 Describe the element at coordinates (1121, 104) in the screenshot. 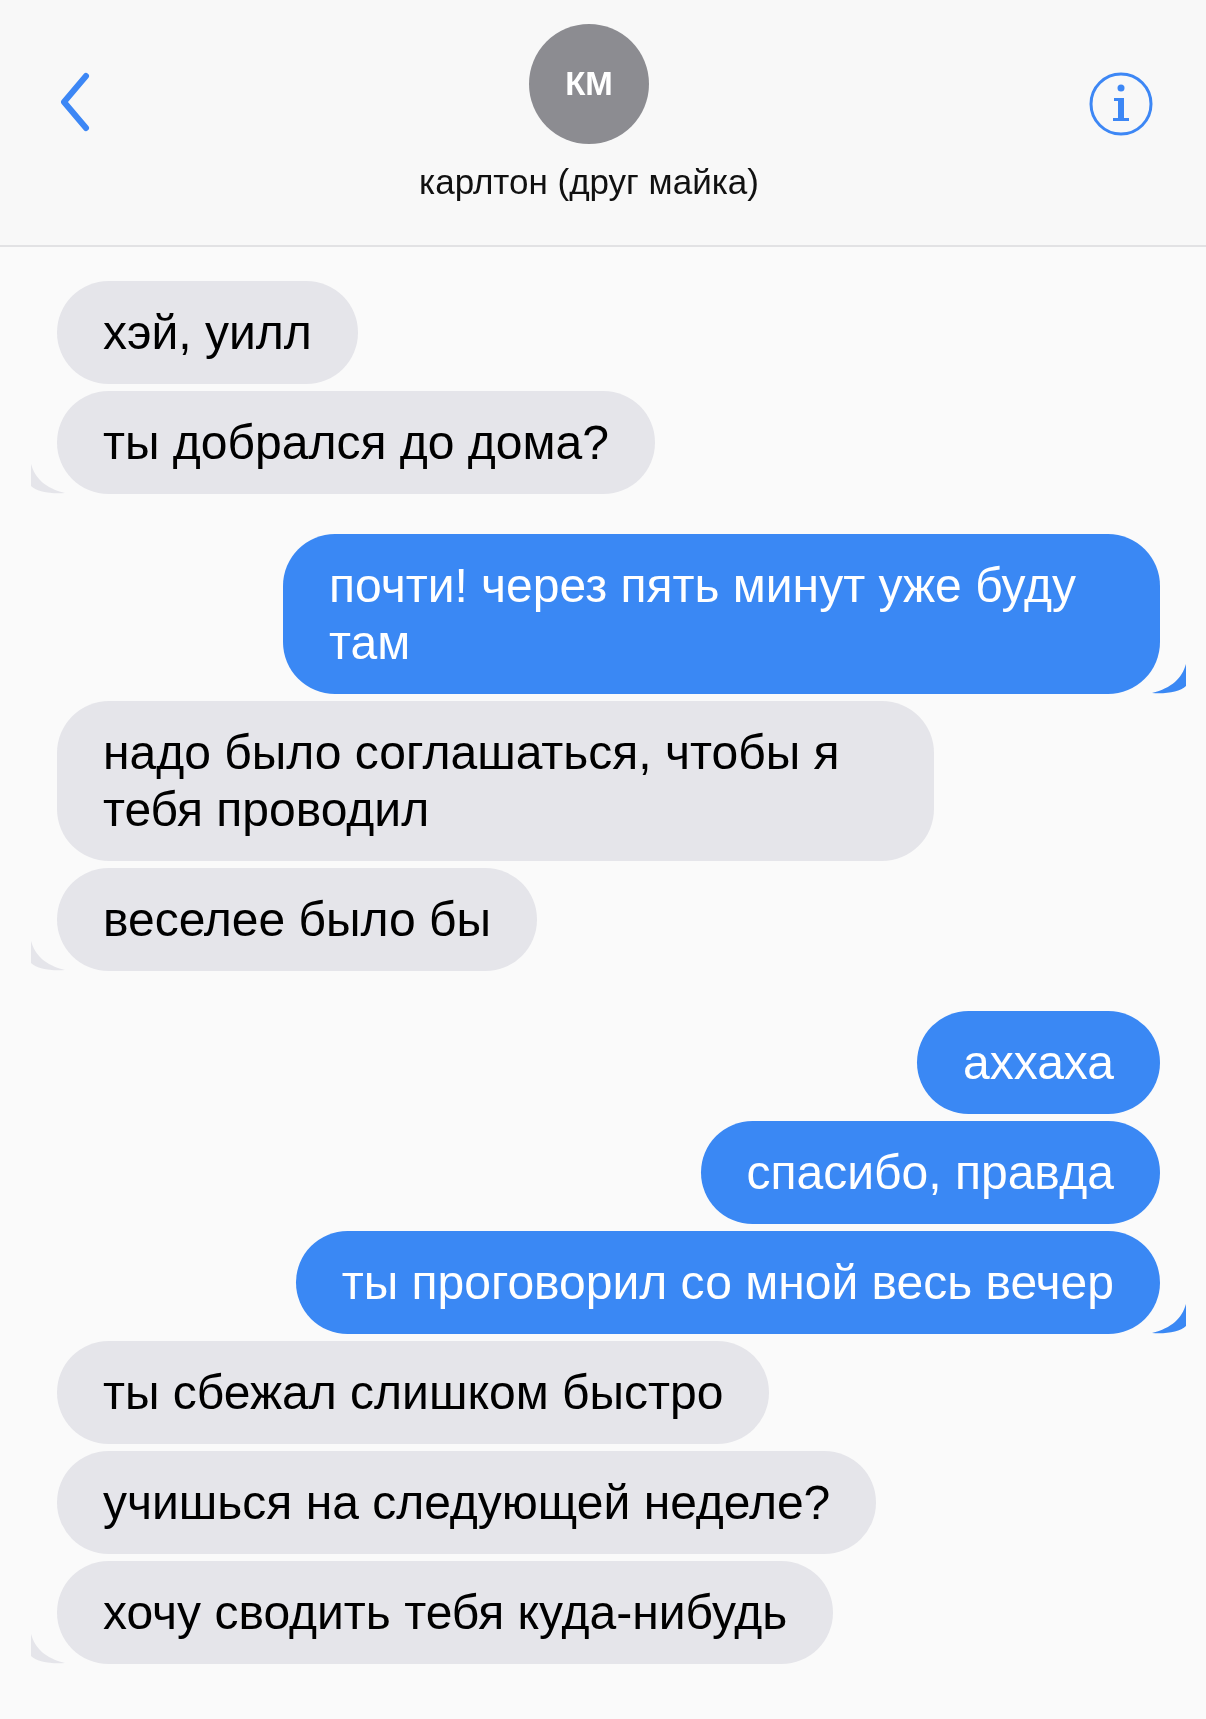

I see `info-icon` at that location.